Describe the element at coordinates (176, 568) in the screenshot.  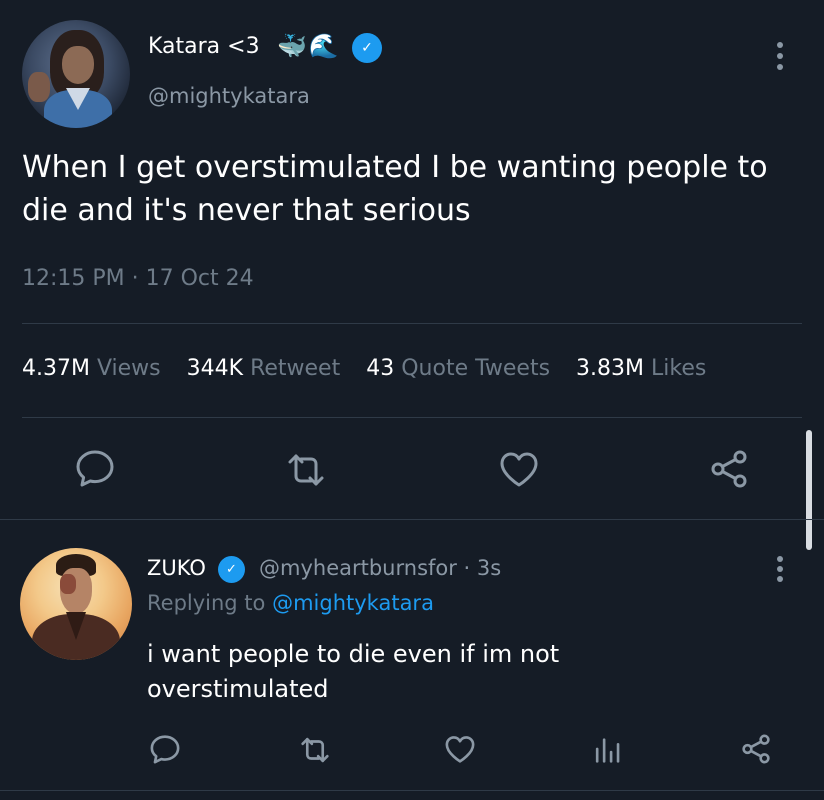
I see `reply-author-name: ZUKO` at that location.